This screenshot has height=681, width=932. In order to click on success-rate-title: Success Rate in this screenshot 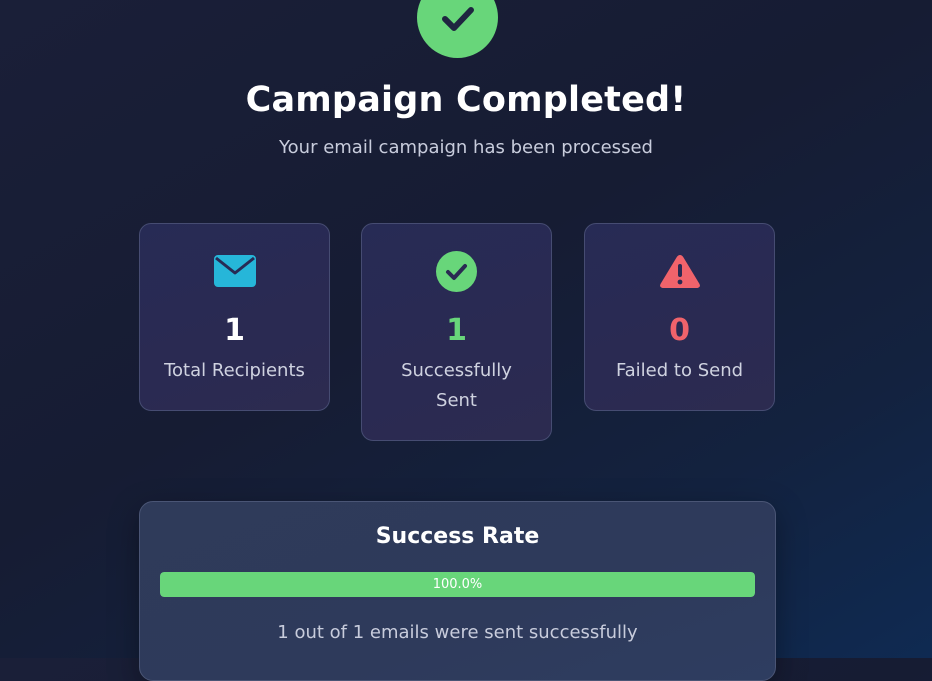, I will do `click(457, 536)`.